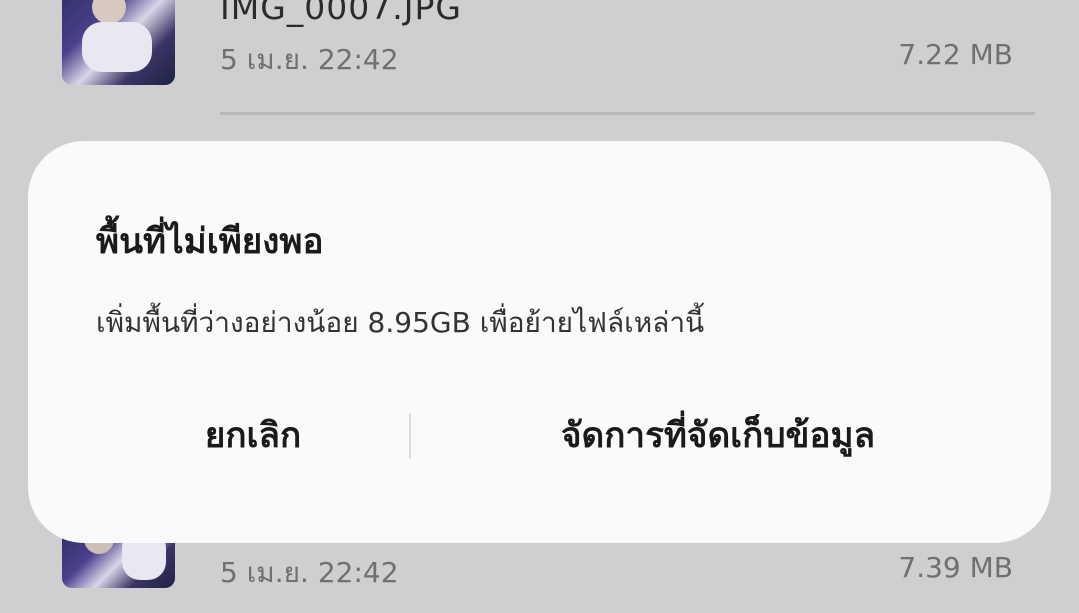 The height and width of the screenshot is (613, 1079). Describe the element at coordinates (955, 54) in the screenshot. I see `file-size: 7.22 MB` at that location.